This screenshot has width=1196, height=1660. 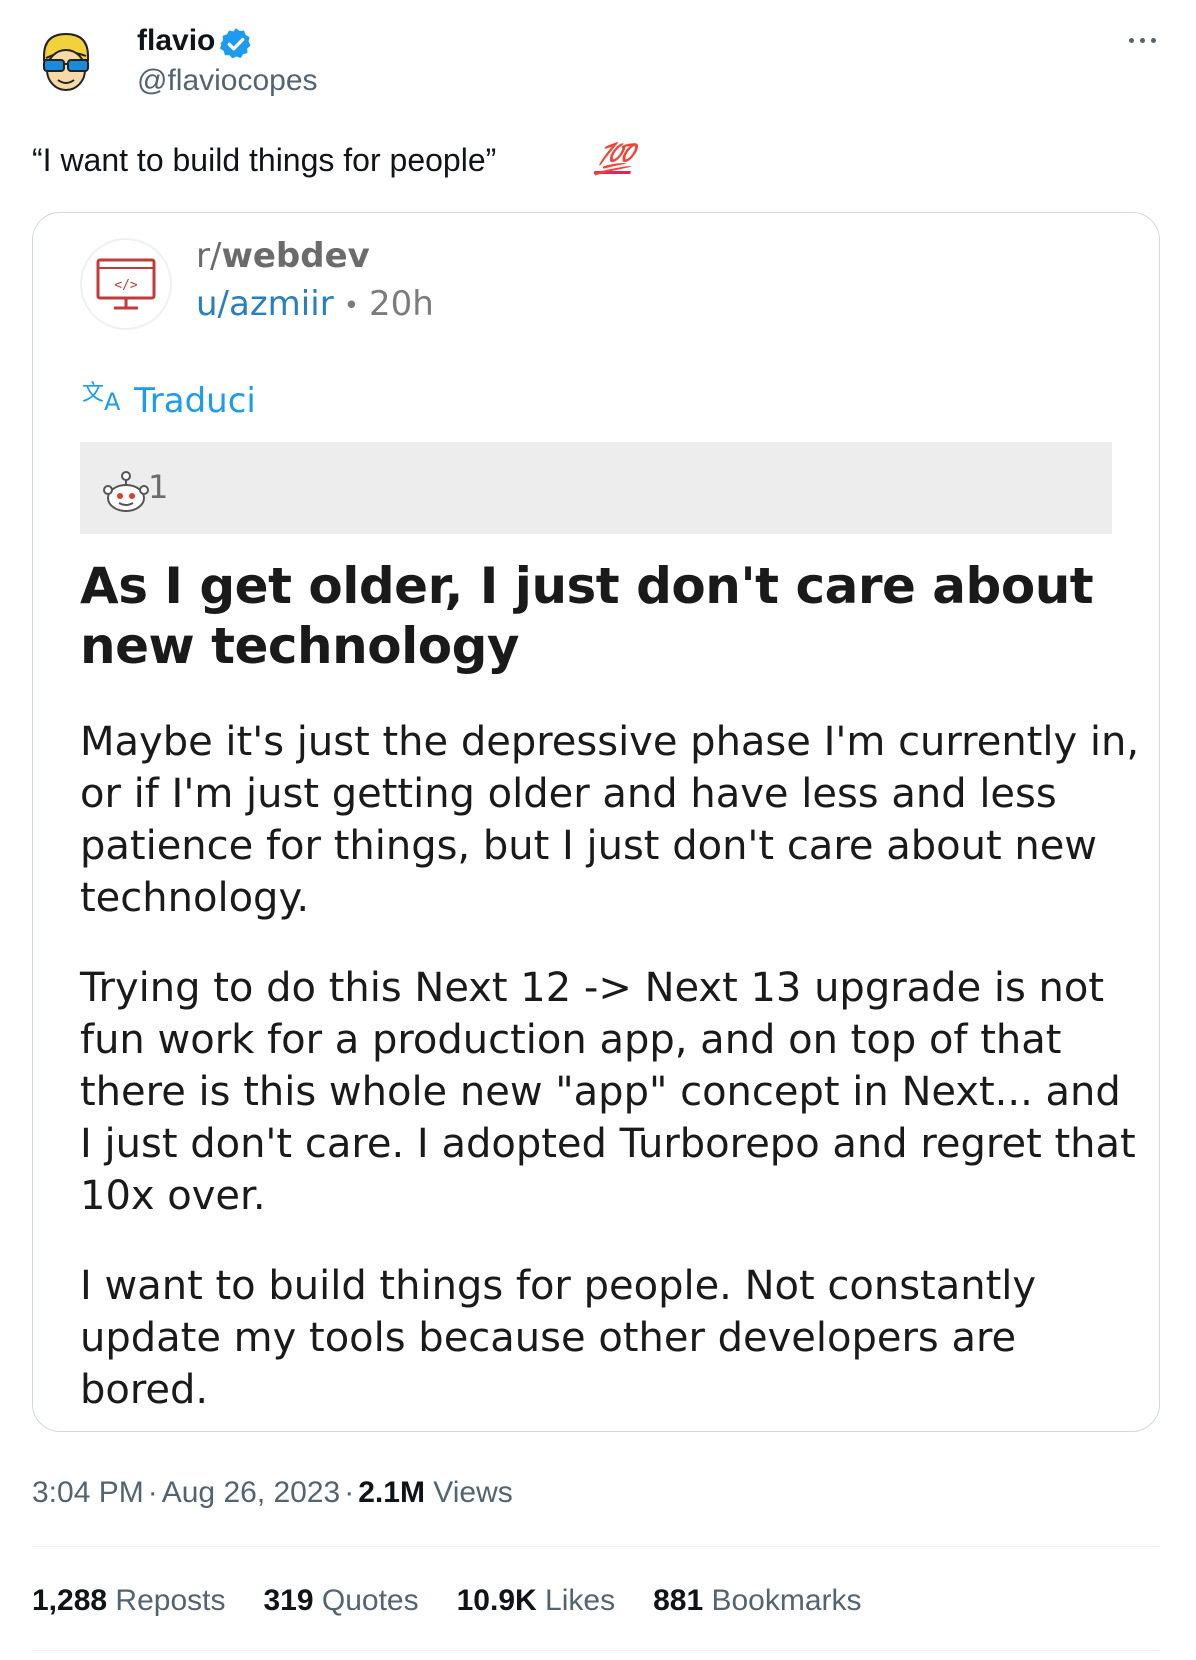 What do you see at coordinates (370, 1600) in the screenshot?
I see `quotes-label: Quotes` at bounding box center [370, 1600].